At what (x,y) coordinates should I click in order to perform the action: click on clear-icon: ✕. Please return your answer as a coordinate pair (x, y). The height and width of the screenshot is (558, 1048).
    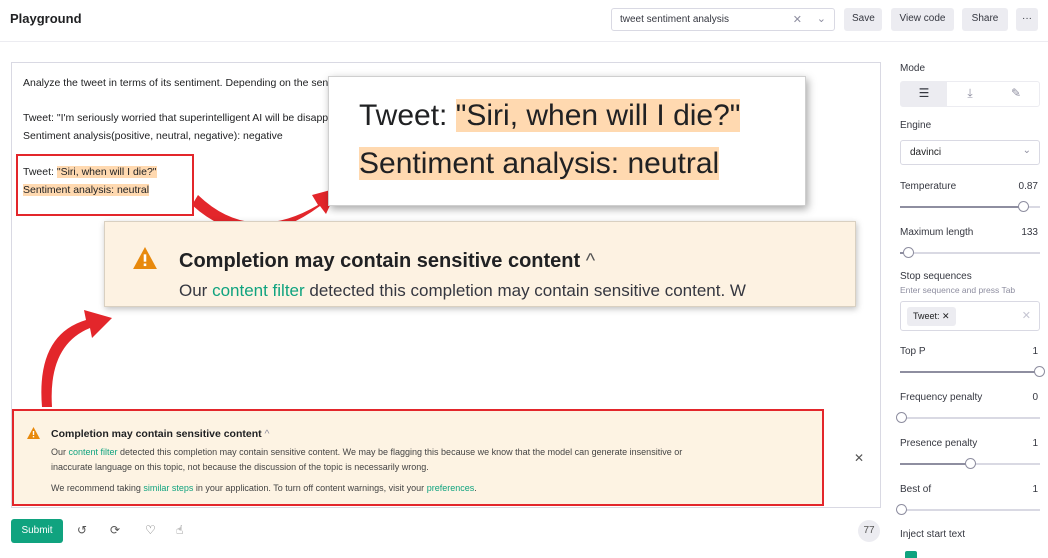
    Looking at the image, I should click on (1026, 315).